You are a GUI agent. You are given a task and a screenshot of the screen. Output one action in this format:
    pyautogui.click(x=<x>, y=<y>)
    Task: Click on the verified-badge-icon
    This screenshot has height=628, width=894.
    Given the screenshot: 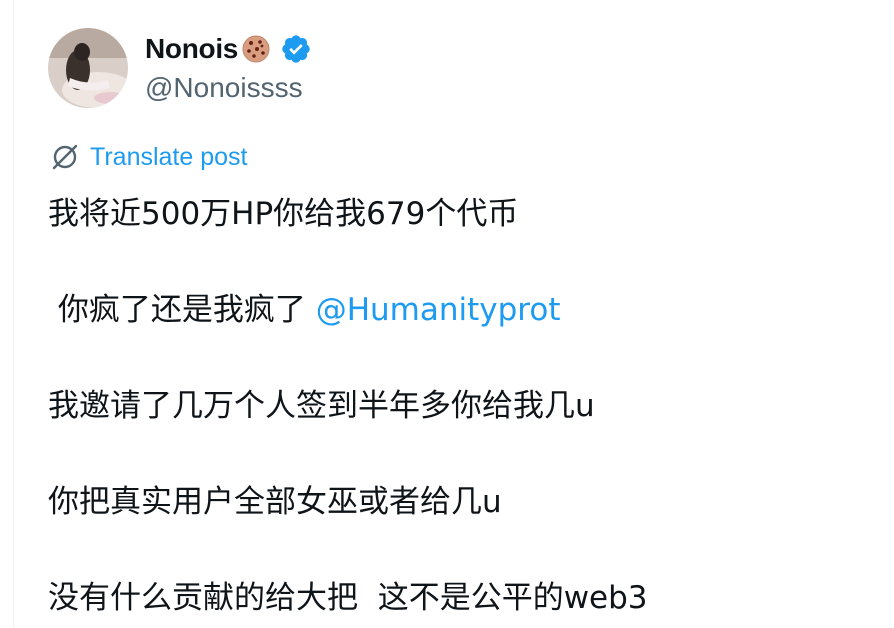 What is the action you would take?
    pyautogui.click(x=296, y=49)
    